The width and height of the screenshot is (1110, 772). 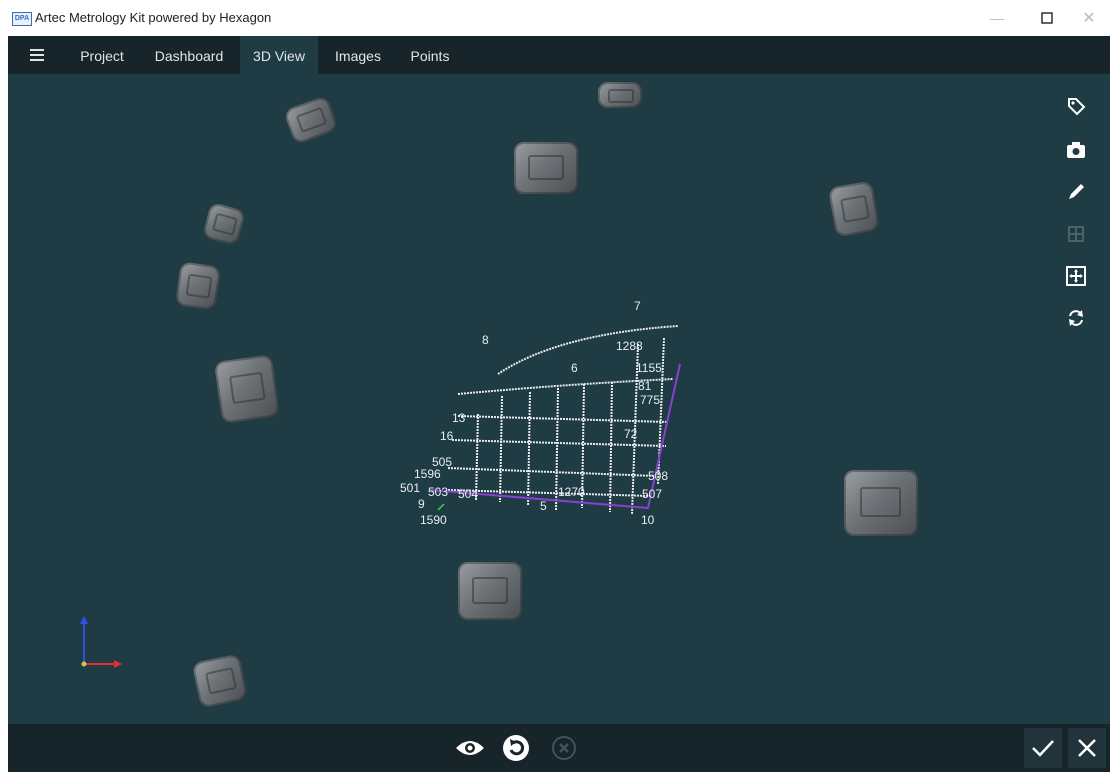 What do you see at coordinates (153, 17) in the screenshot?
I see `window-title: Artec Metrology Kit powered by Hexagon` at bounding box center [153, 17].